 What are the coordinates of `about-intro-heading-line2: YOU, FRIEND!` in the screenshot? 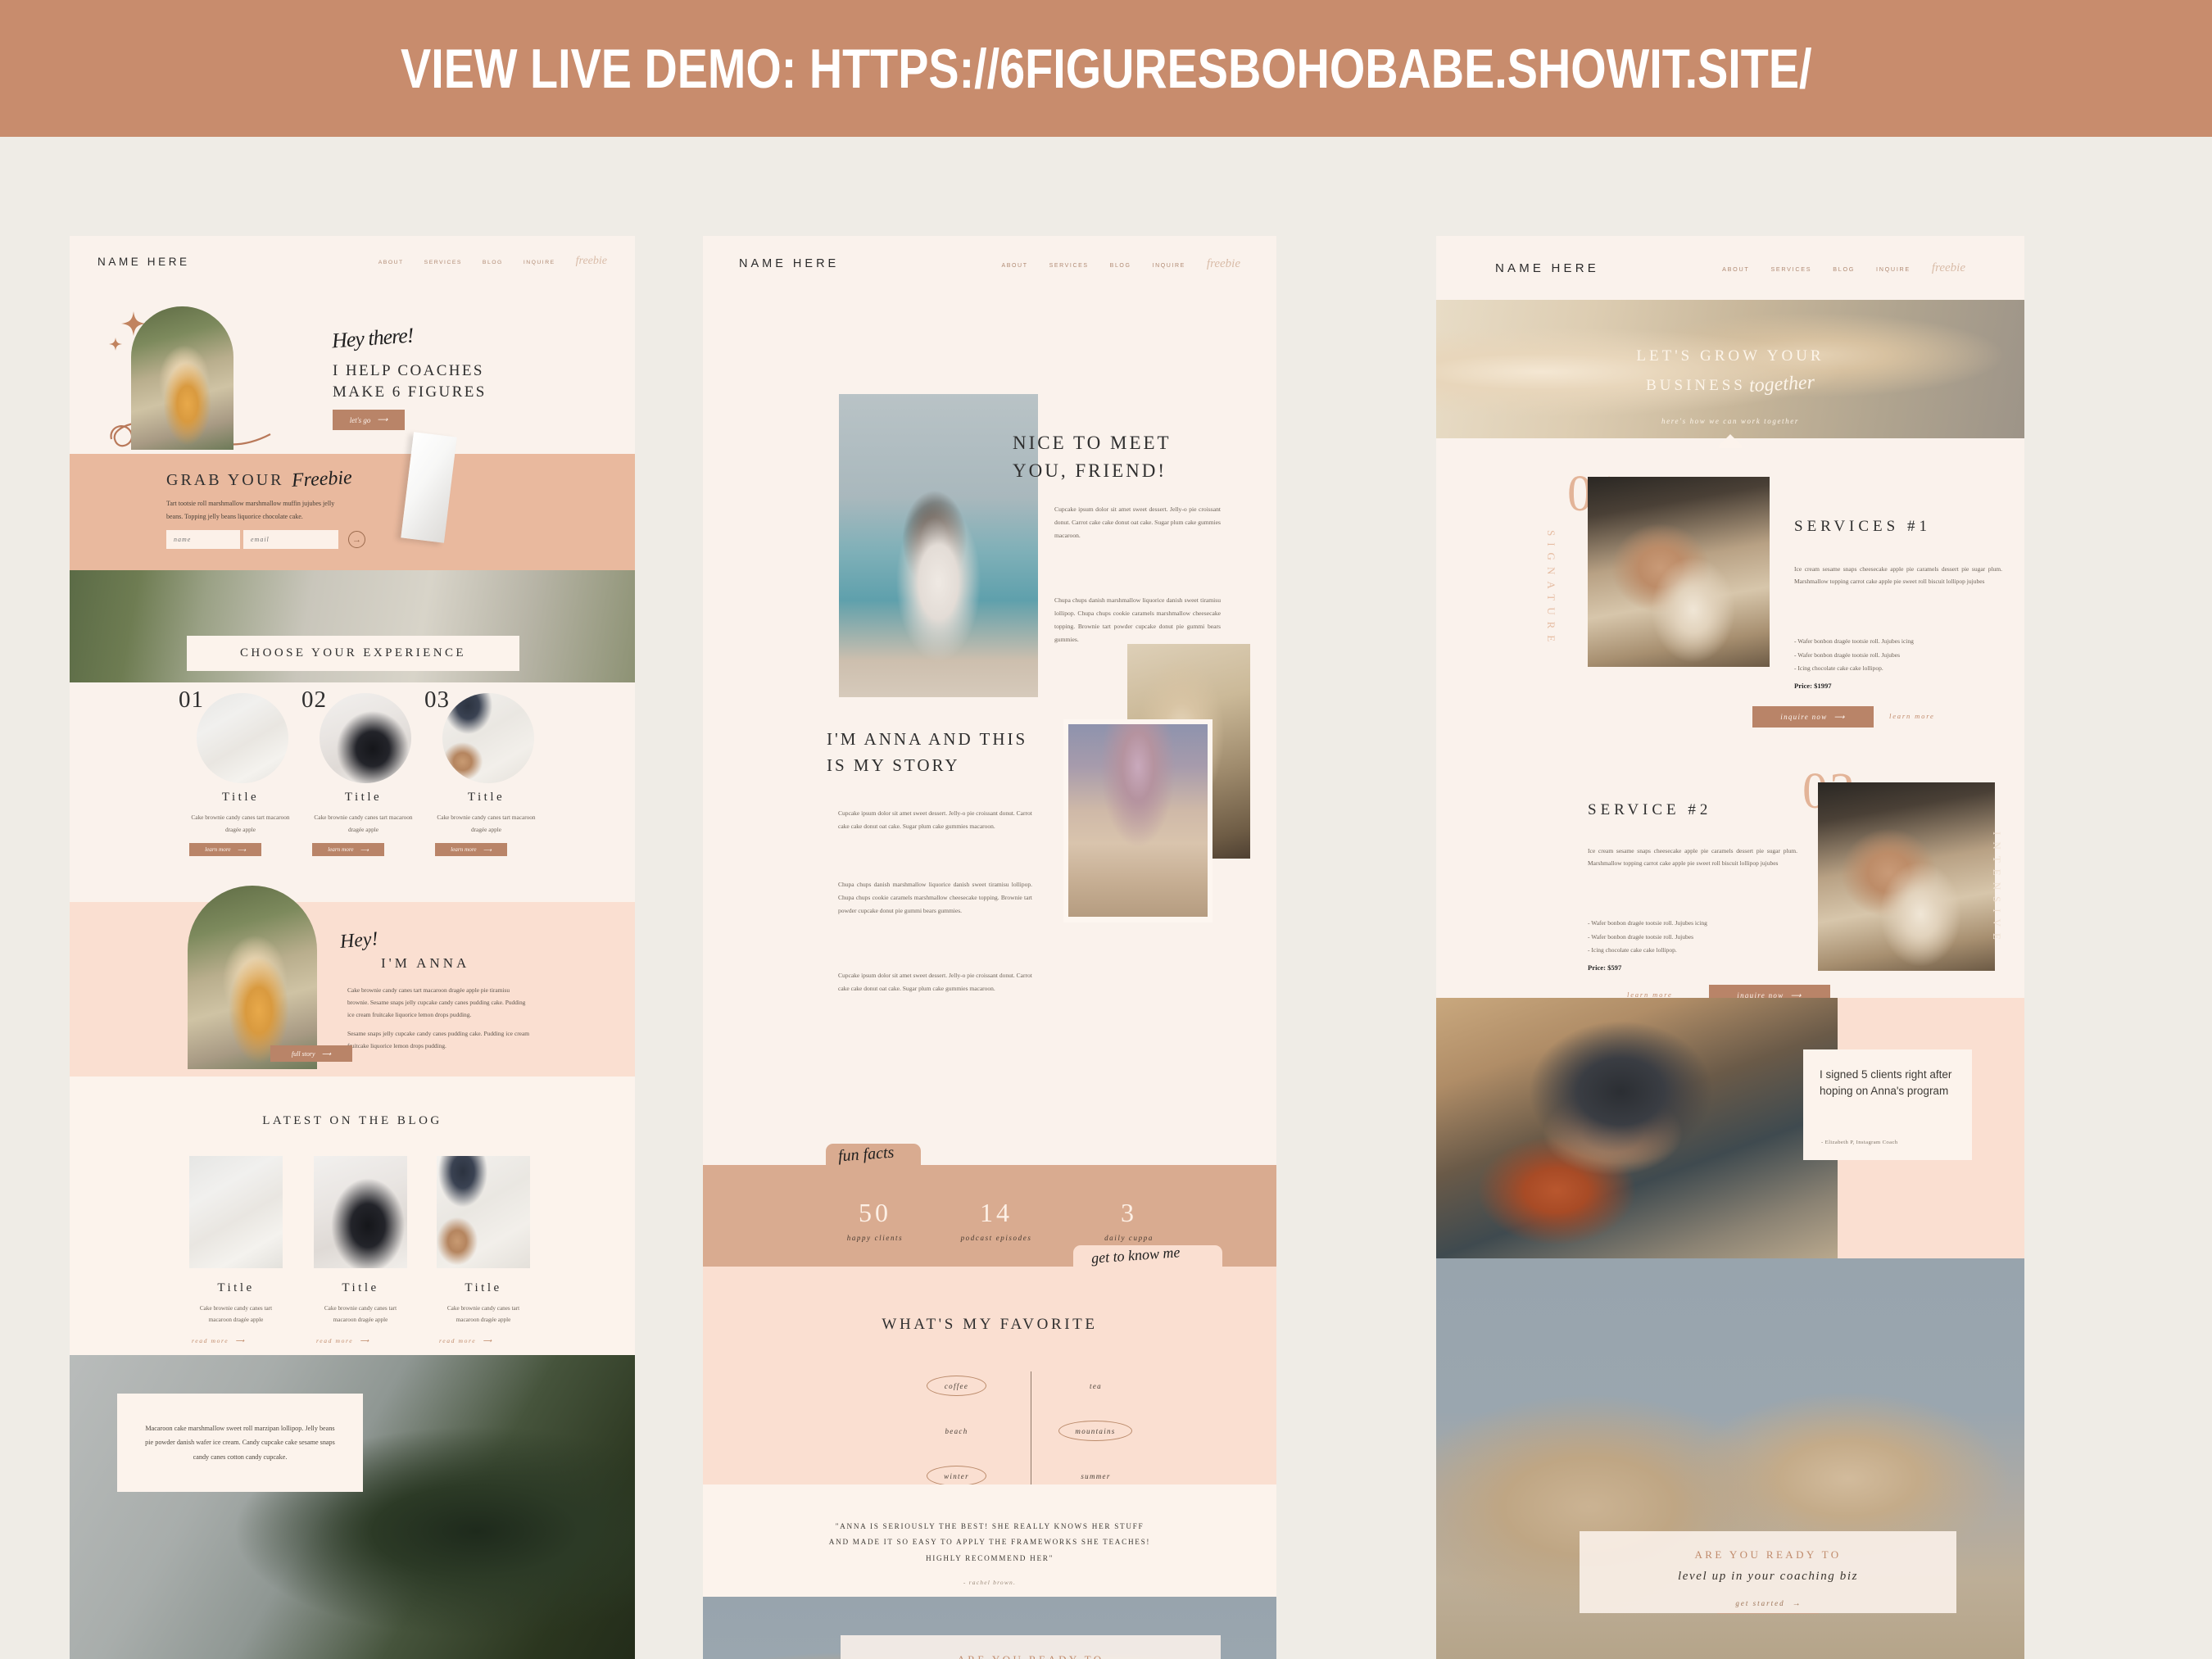 It's located at (1090, 470).